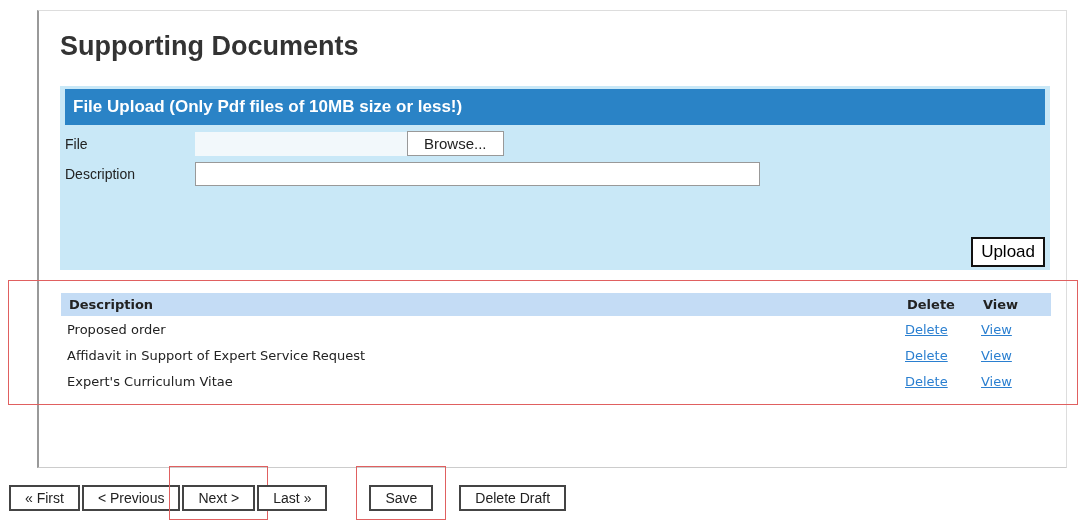  I want to click on nav-button: Delete Draft, so click(513, 498).